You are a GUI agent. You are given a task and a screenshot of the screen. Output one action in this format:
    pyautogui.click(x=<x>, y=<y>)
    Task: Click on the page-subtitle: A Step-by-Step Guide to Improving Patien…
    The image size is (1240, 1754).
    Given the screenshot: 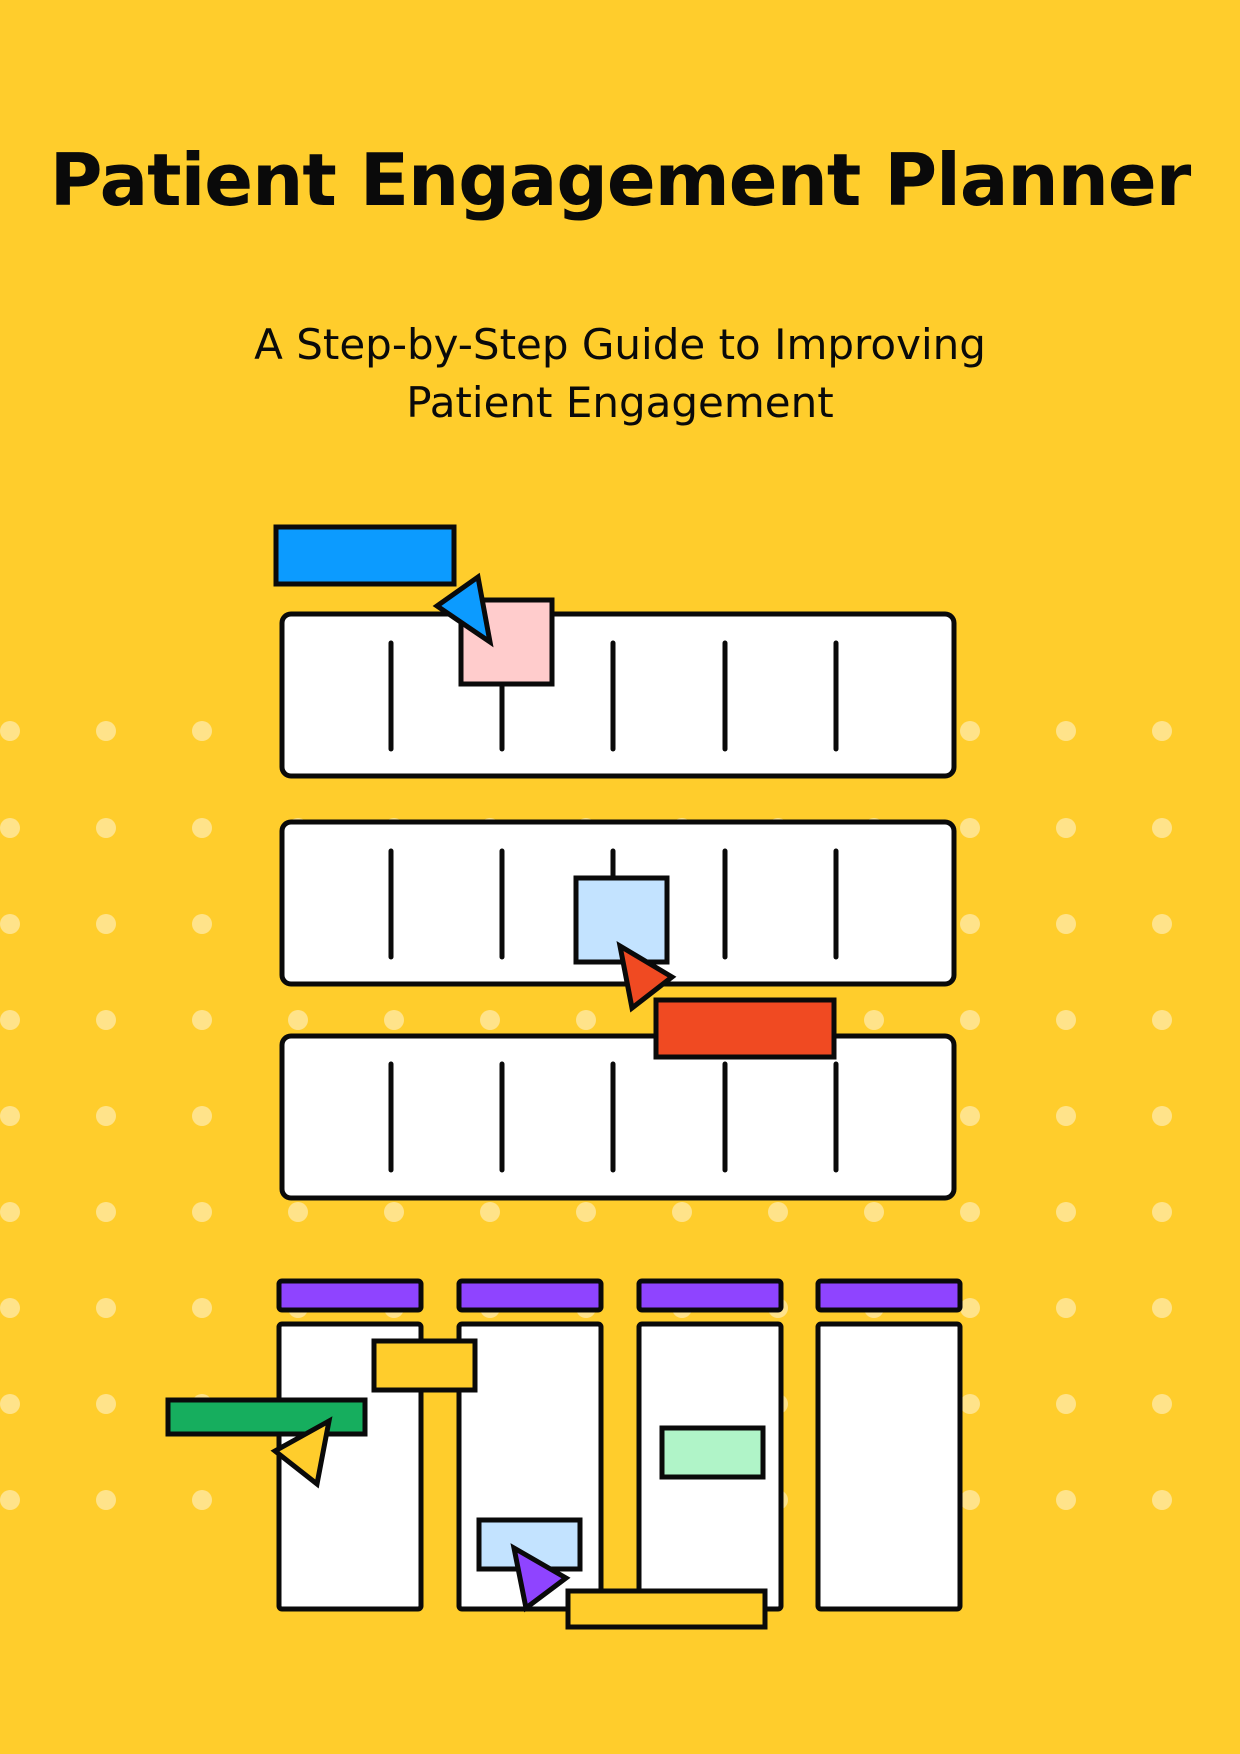 What is the action you would take?
    pyautogui.click(x=620, y=374)
    